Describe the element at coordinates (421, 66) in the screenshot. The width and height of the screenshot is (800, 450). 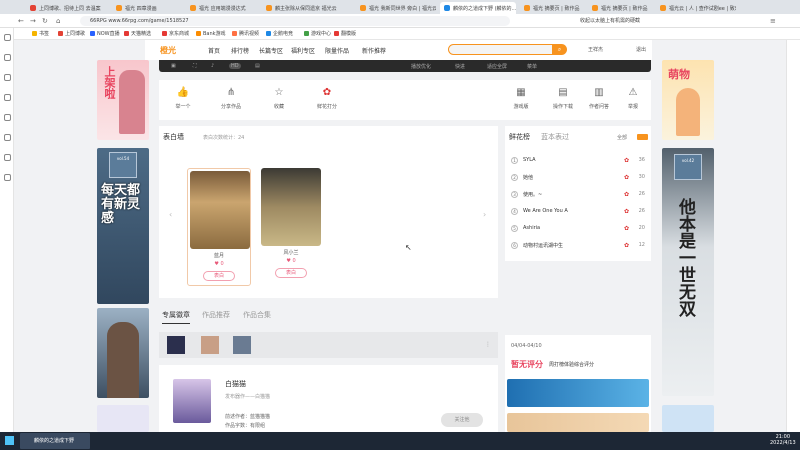
I see `player-opt-0: 播放优化` at that location.